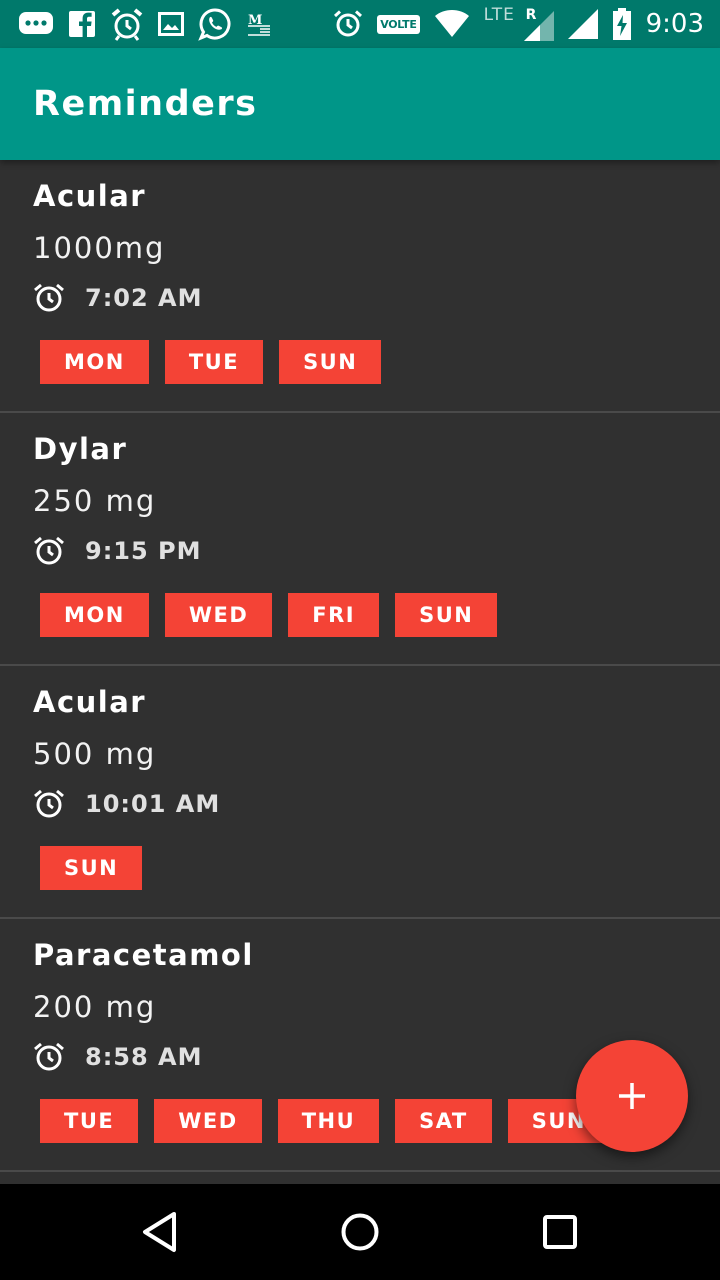  What do you see at coordinates (127, 24) in the screenshot?
I see `alarm-clock-icon` at bounding box center [127, 24].